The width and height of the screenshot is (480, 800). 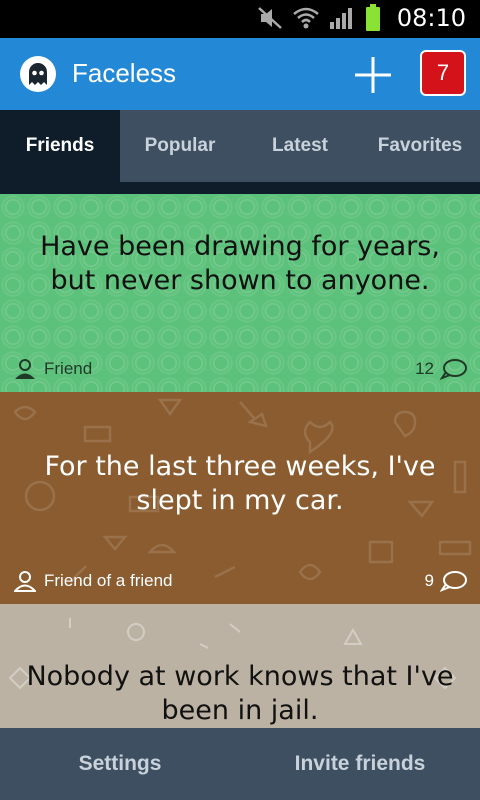 I want to click on comment-count: 12, so click(x=424, y=368).